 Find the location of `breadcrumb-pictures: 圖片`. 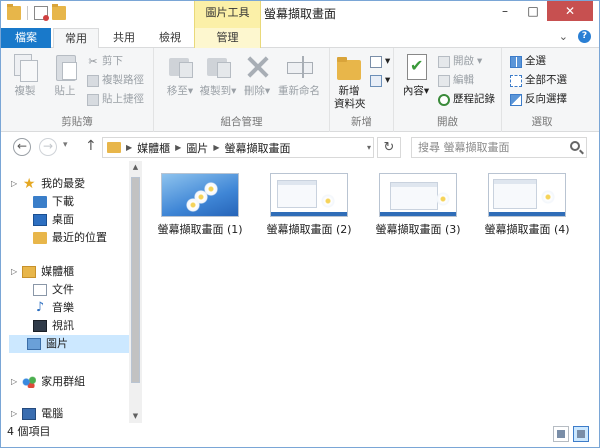

breadcrumb-pictures: 圖片 is located at coordinates (197, 148).